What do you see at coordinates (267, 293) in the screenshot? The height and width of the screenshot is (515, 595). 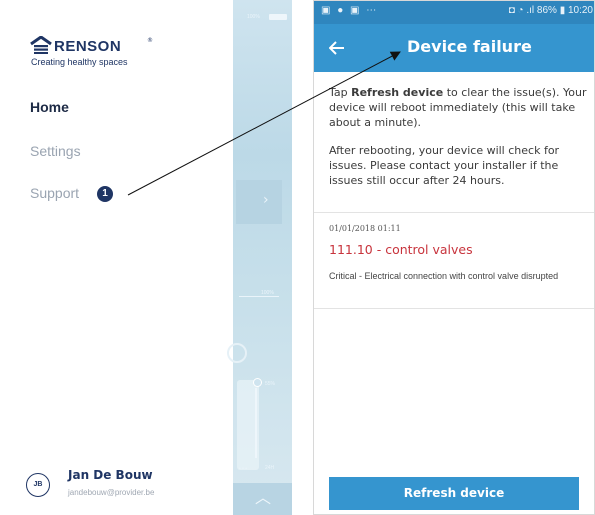 I see `peek-level-high: 100%` at bounding box center [267, 293].